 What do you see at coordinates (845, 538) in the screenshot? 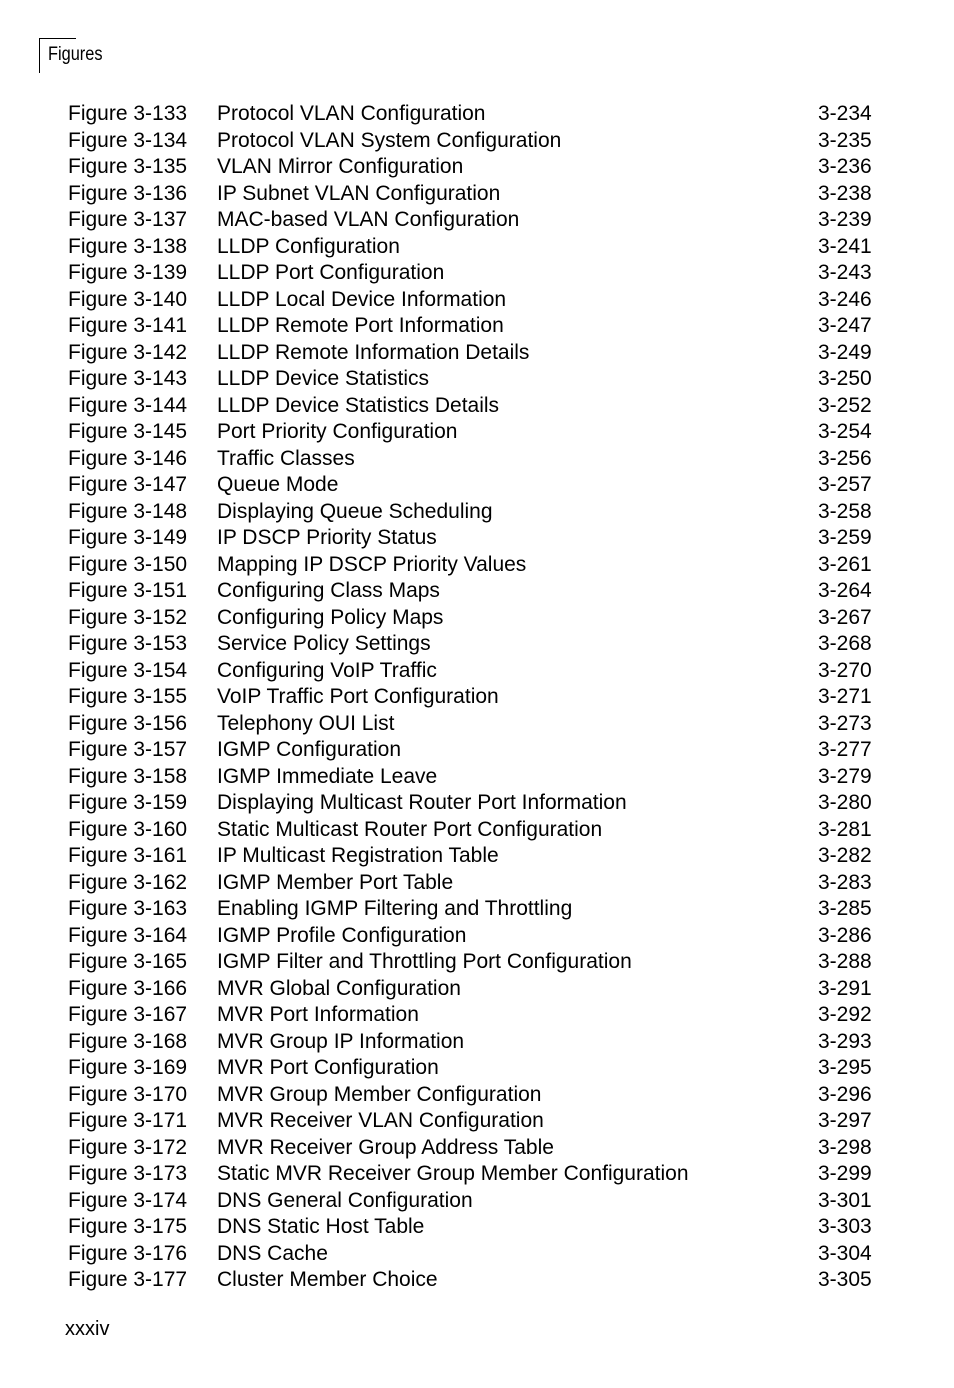
I see `figure-page-reference: 3-259` at bounding box center [845, 538].